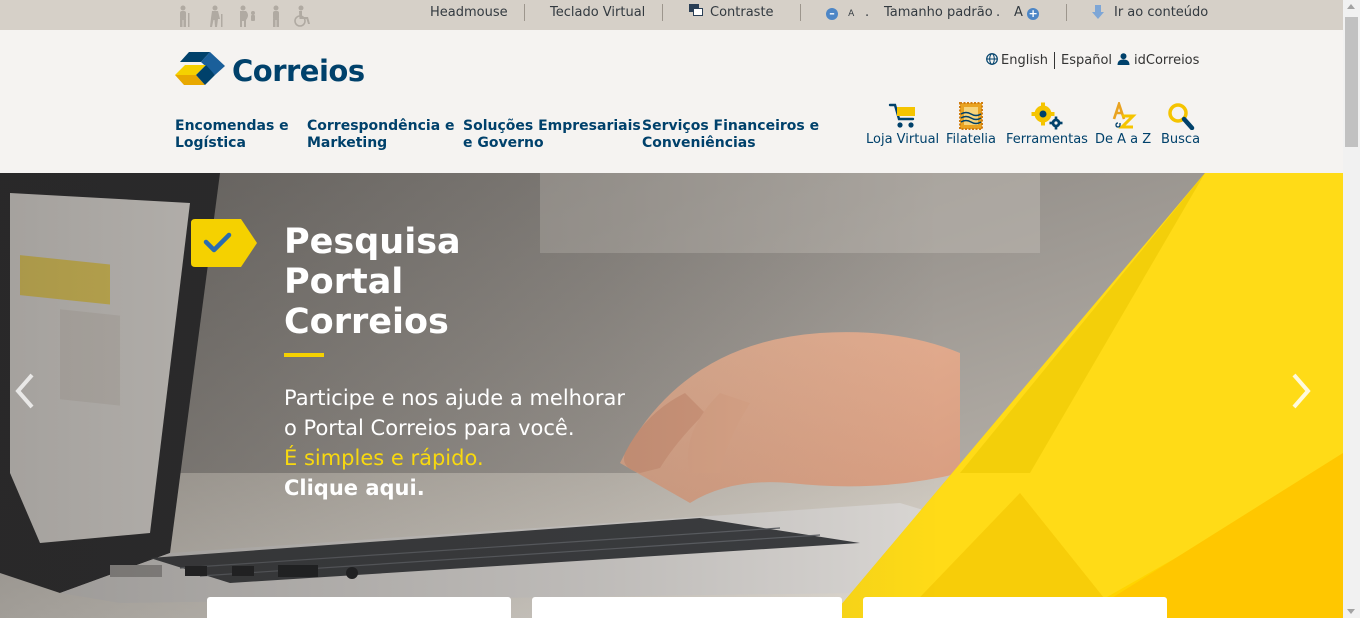 This screenshot has width=1360, height=618. Describe the element at coordinates (469, 15) in the screenshot. I see `headmouse-link: Headmouse` at that location.